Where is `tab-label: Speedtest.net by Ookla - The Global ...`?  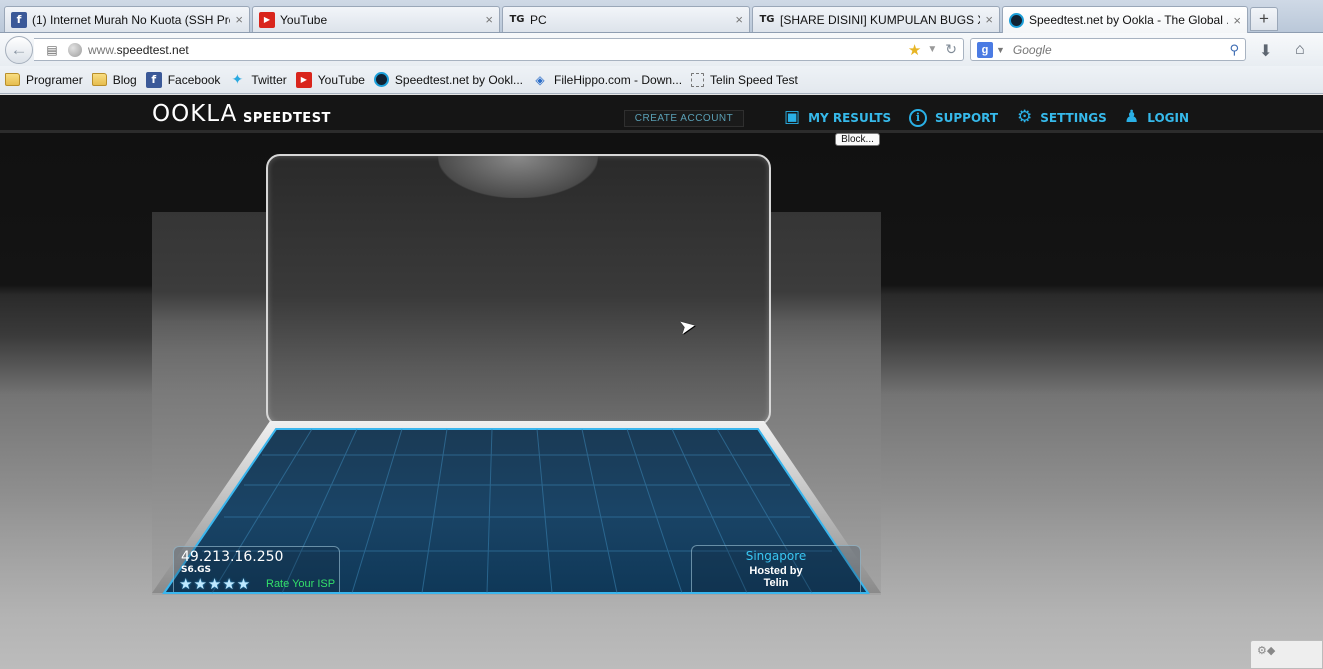
tab-label: Speedtest.net by Ookla - The Global ... is located at coordinates (1129, 20).